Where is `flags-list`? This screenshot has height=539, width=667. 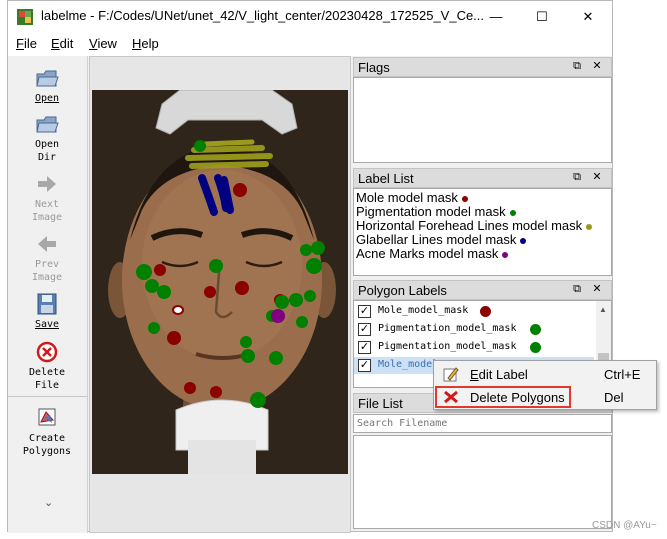 flags-list is located at coordinates (482, 120).